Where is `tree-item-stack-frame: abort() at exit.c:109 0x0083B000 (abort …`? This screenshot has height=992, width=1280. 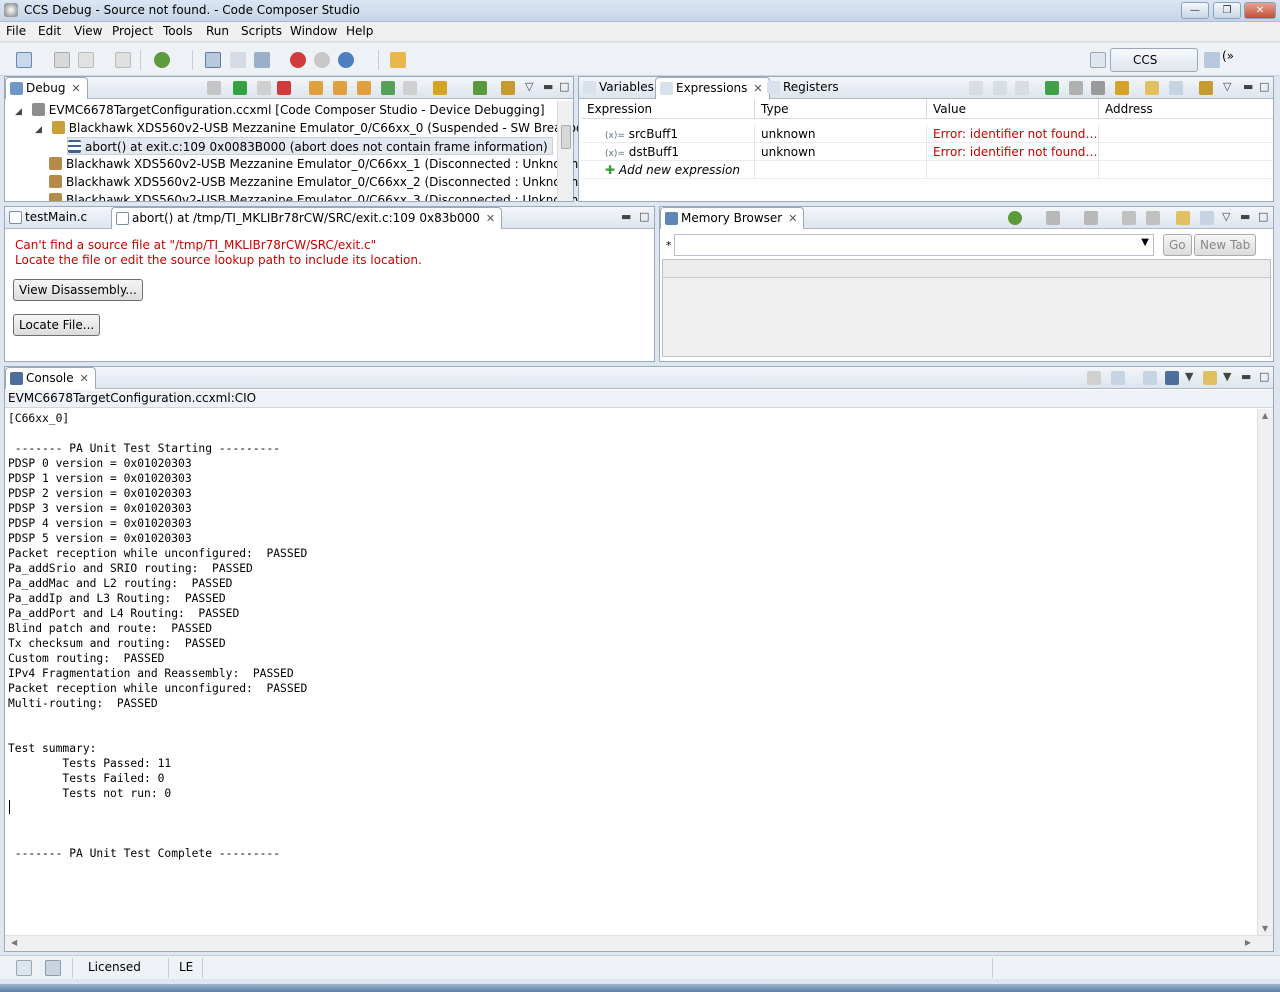
tree-item-stack-frame: abort() at exit.c:109 0x0083B000 (abort … is located at coordinates (310, 146).